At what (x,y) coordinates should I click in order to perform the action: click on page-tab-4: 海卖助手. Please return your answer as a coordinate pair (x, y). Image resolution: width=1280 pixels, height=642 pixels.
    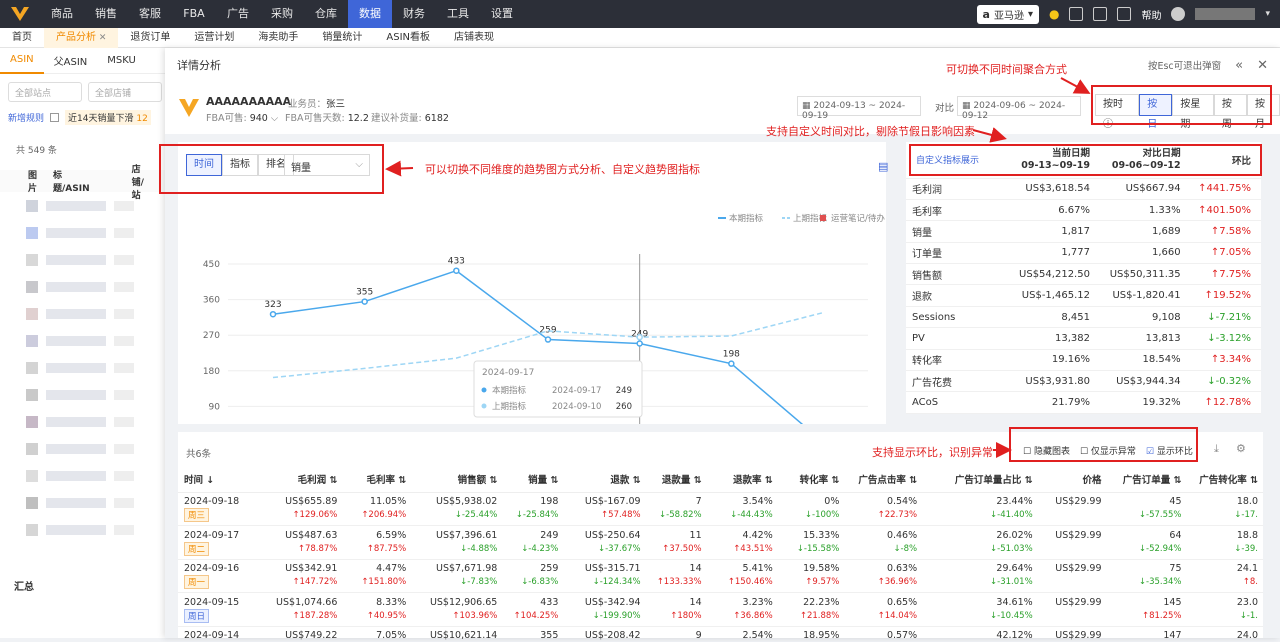
    Looking at the image, I should click on (278, 38).